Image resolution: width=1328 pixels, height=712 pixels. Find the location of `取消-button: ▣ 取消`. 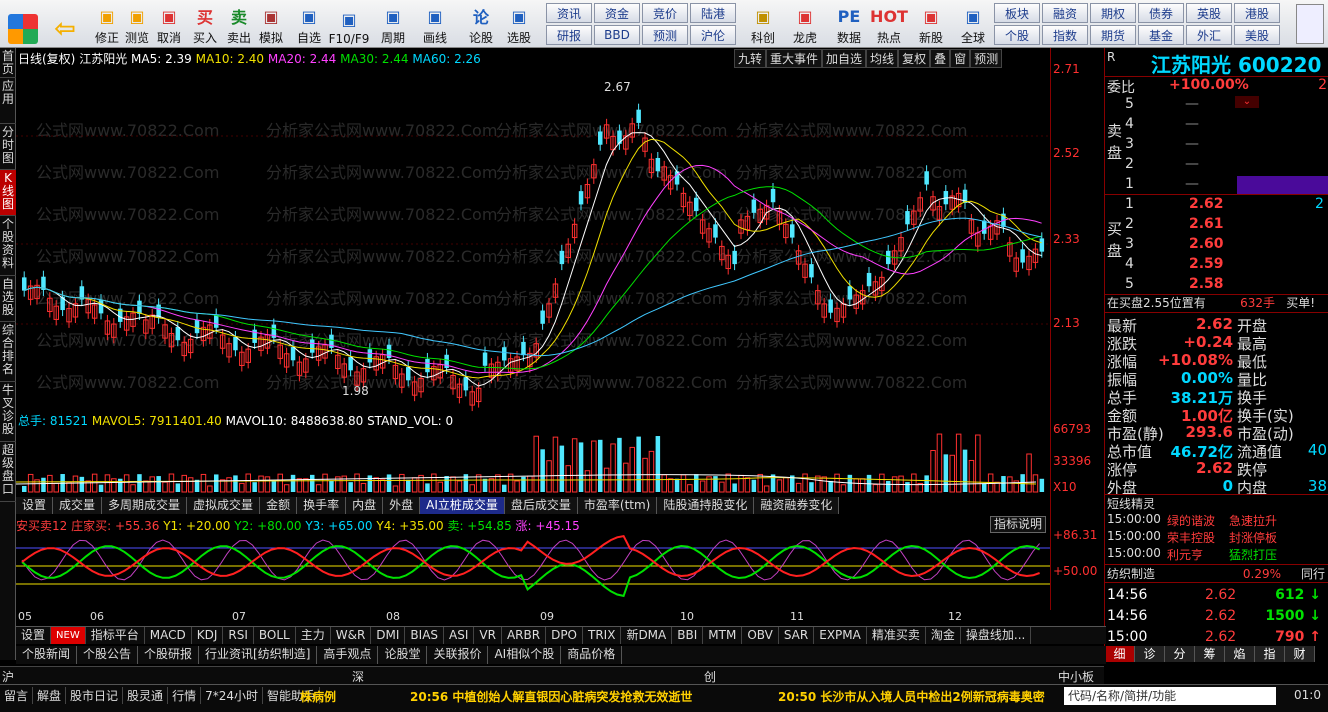

取消-button: ▣ 取消 is located at coordinates (169, 24).